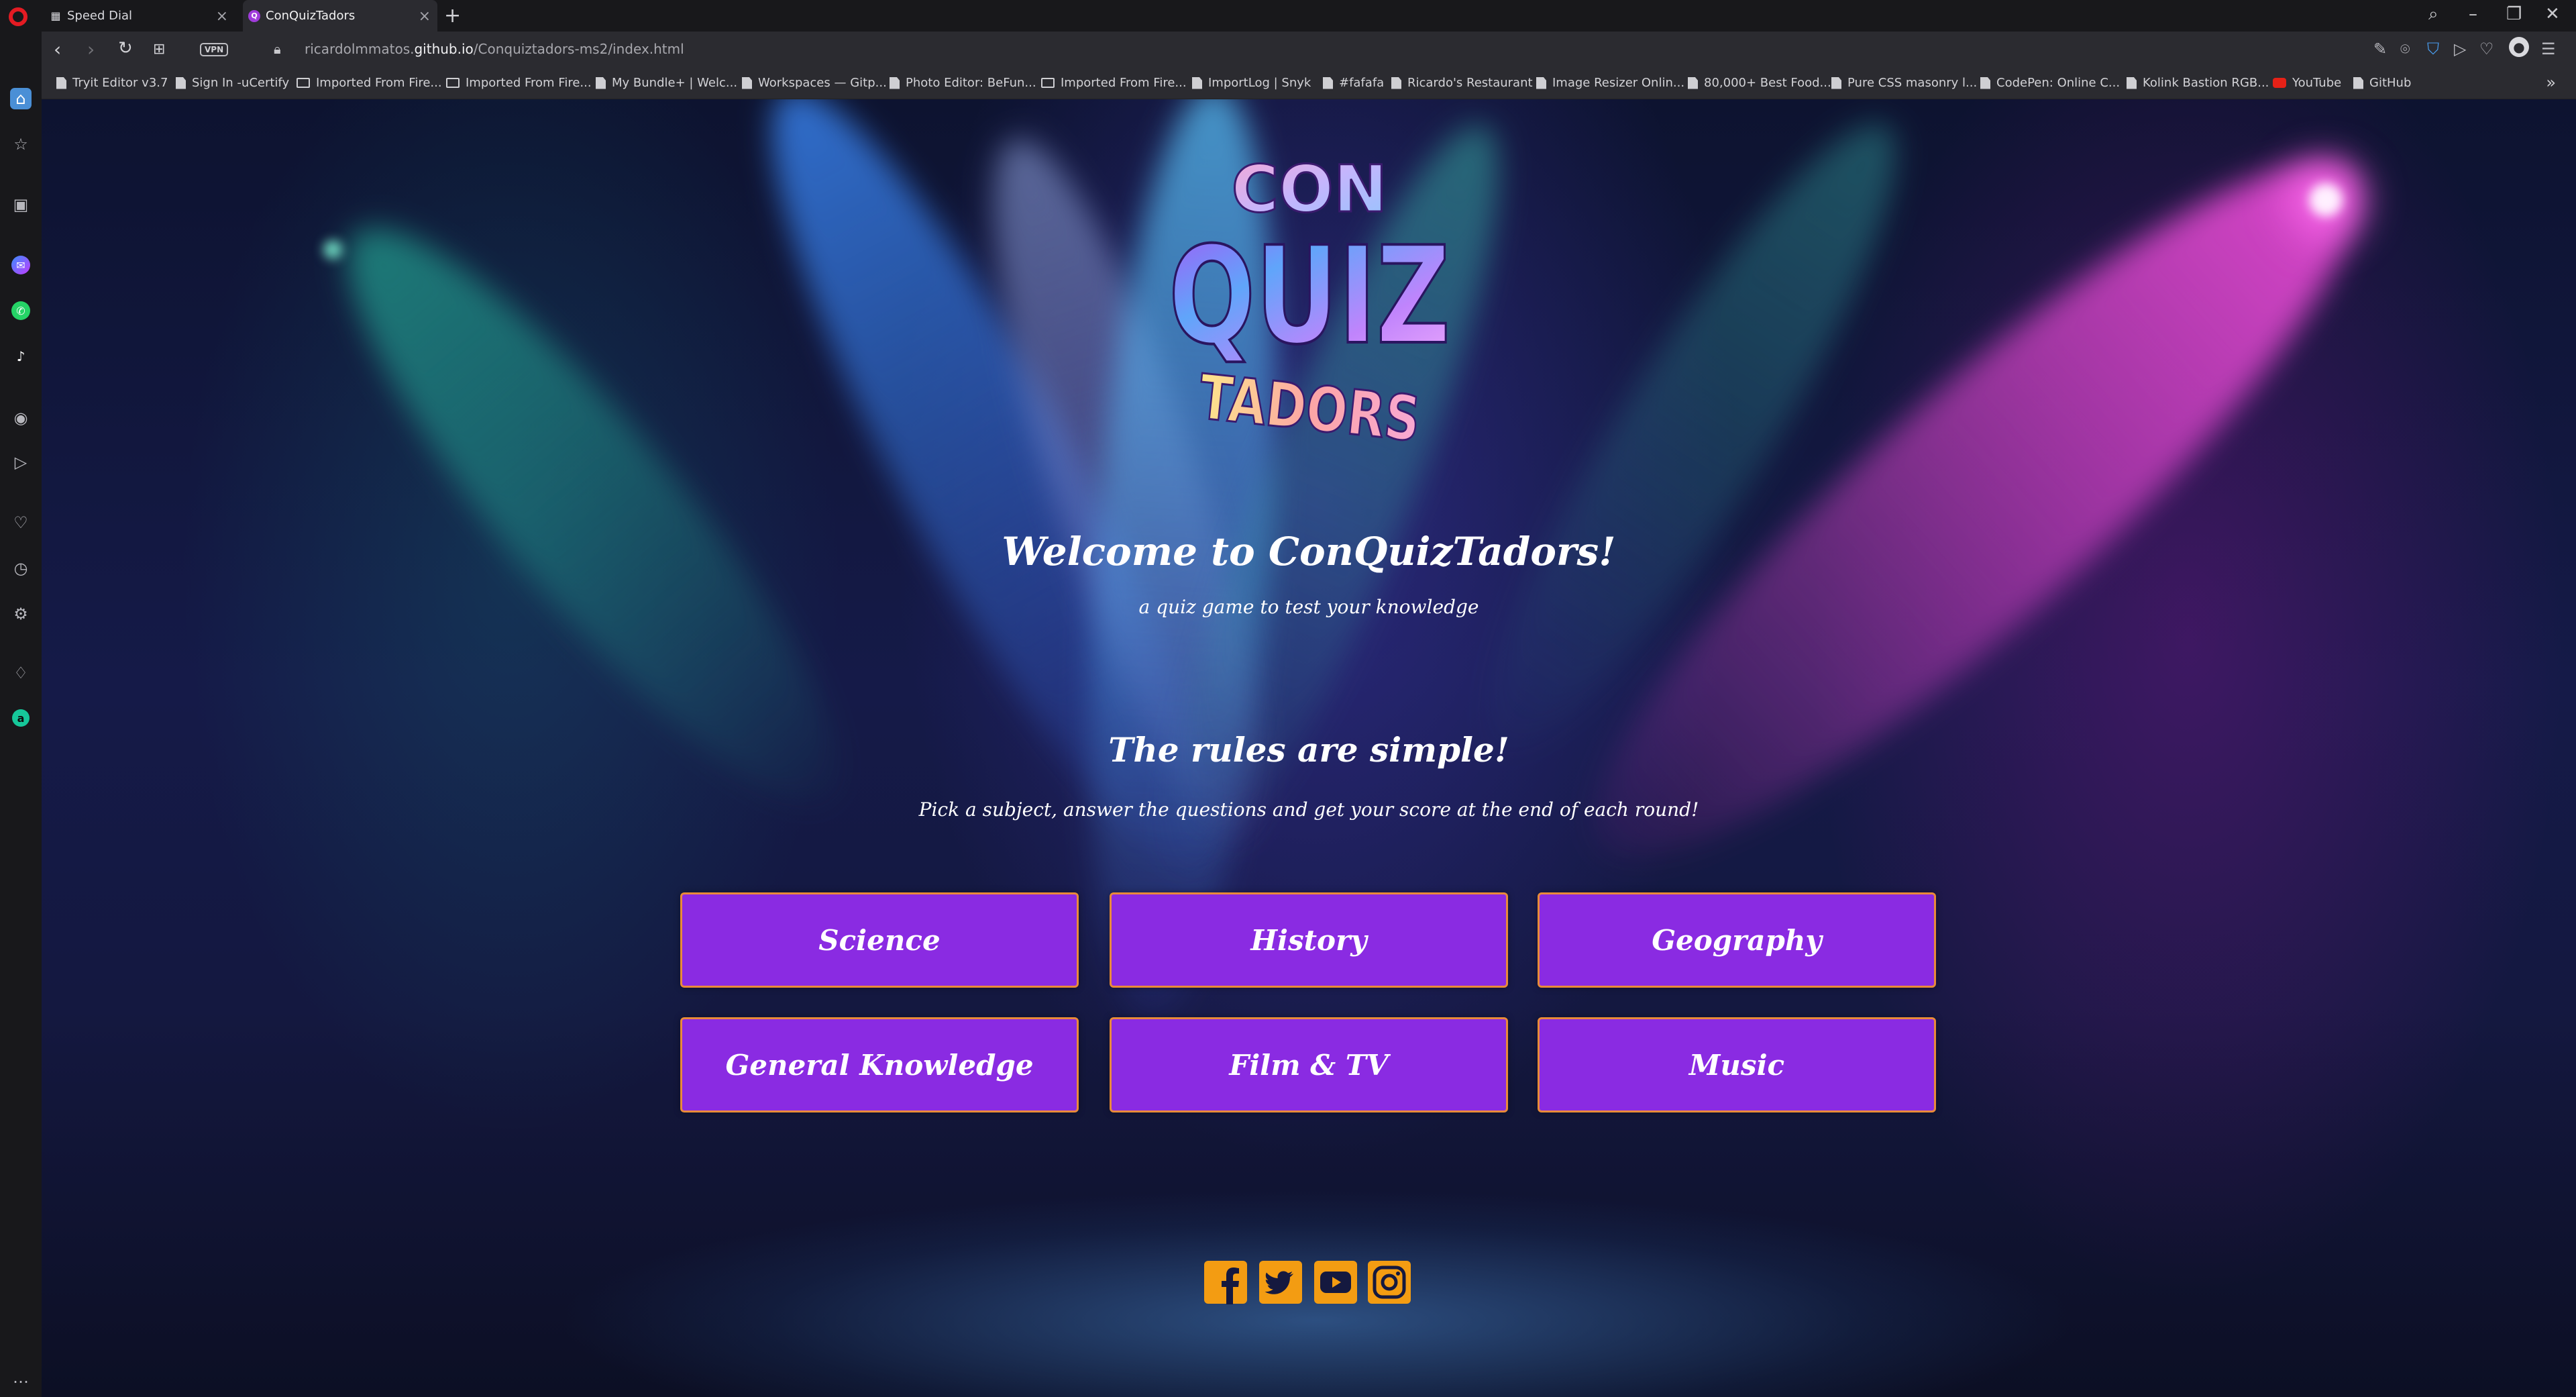  Describe the element at coordinates (2380, 49) in the screenshot. I see `edit-icon: ✎` at that location.